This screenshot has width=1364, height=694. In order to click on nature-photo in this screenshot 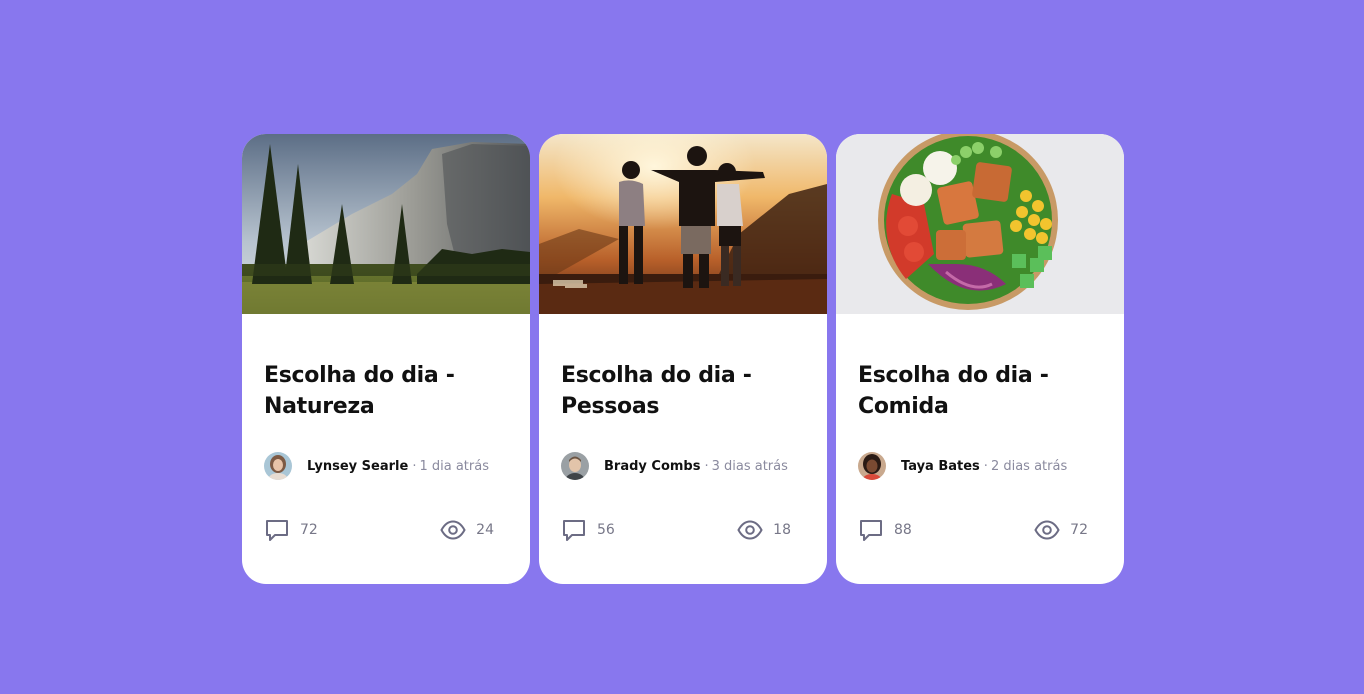, I will do `click(386, 224)`.